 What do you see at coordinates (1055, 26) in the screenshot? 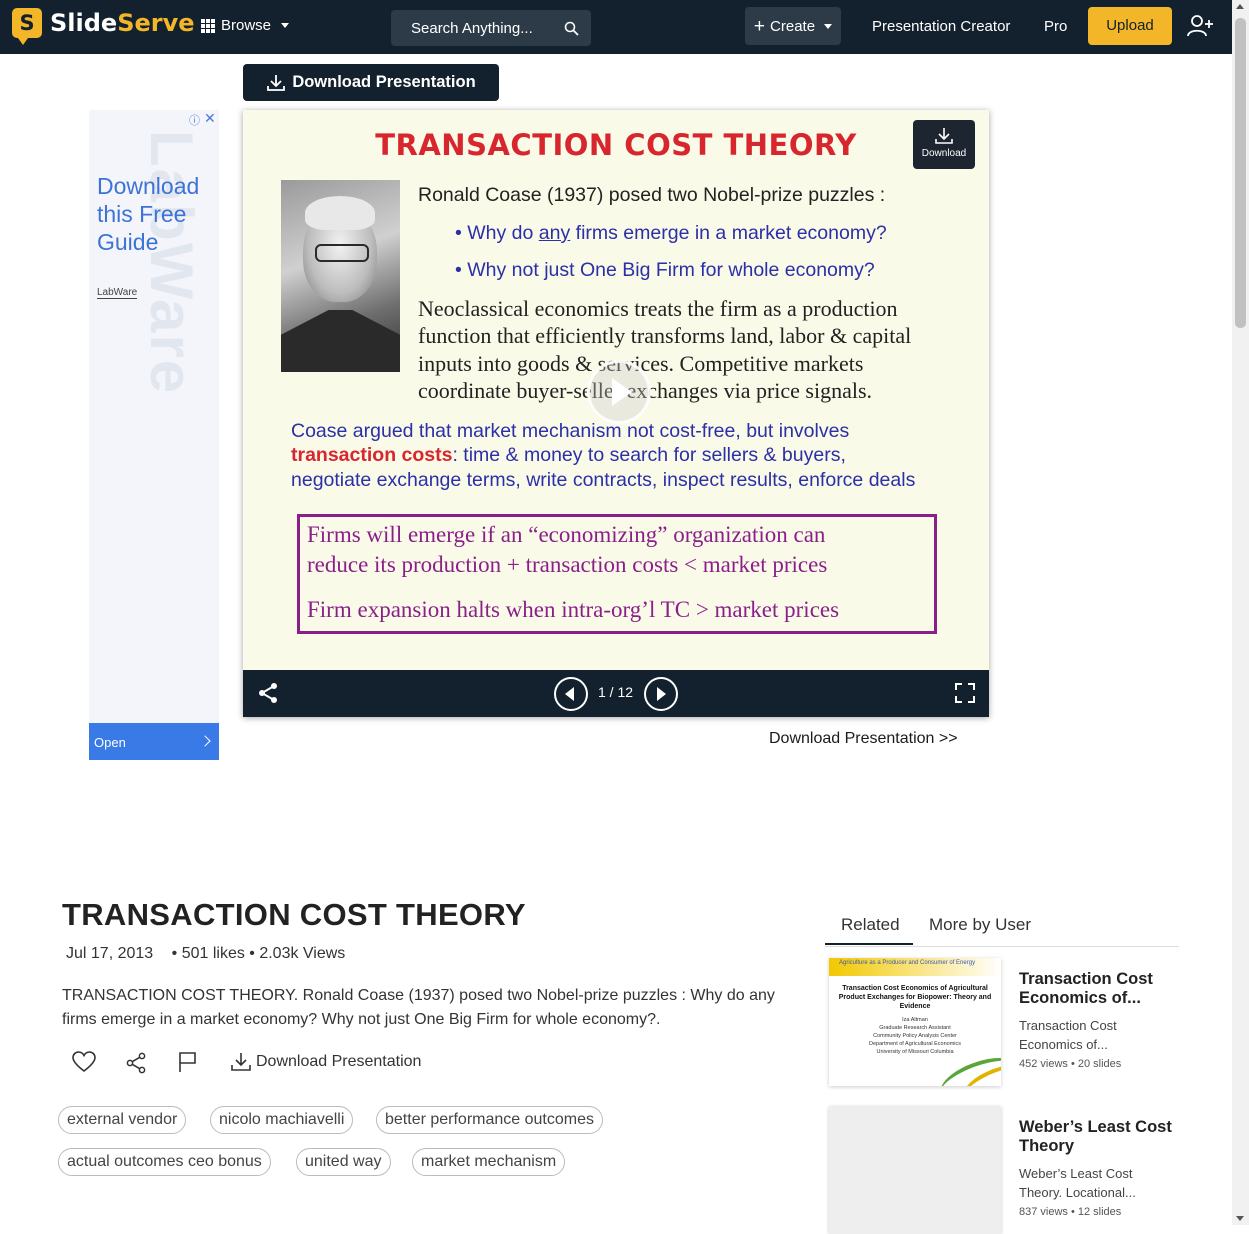
I see `pro-link: Pro` at bounding box center [1055, 26].